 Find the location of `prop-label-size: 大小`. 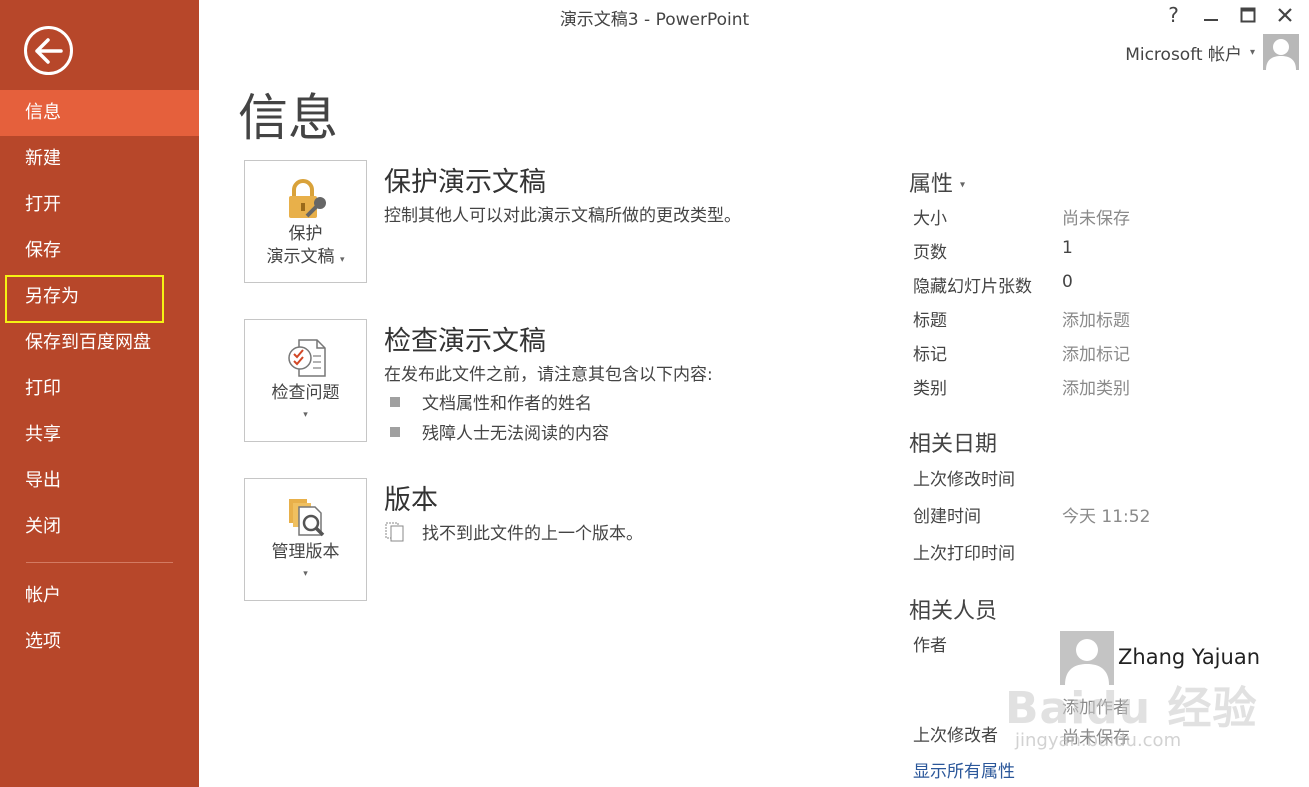

prop-label-size: 大小 is located at coordinates (930, 219).